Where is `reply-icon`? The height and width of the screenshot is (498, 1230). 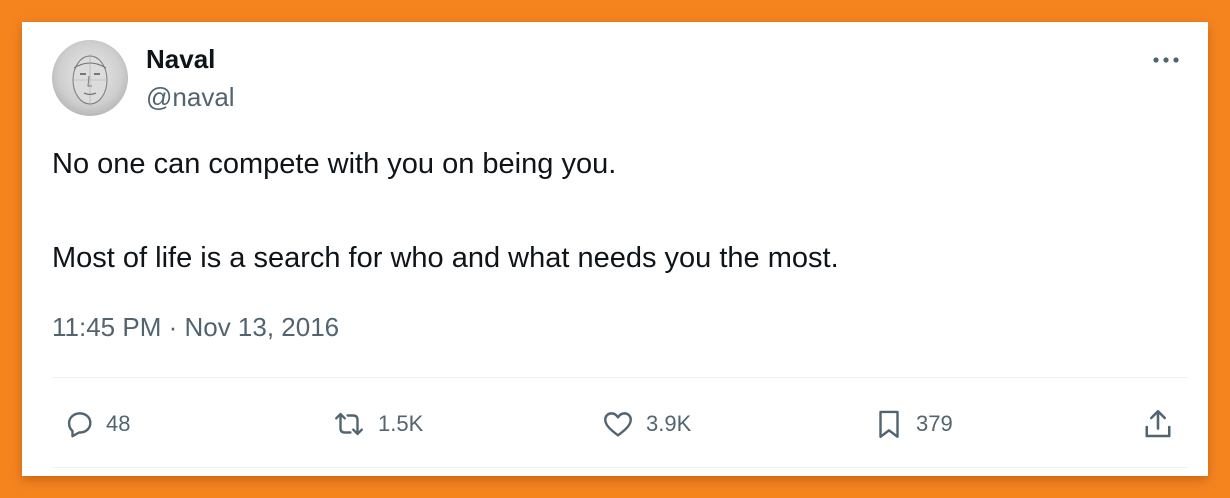
reply-icon is located at coordinates (79, 425).